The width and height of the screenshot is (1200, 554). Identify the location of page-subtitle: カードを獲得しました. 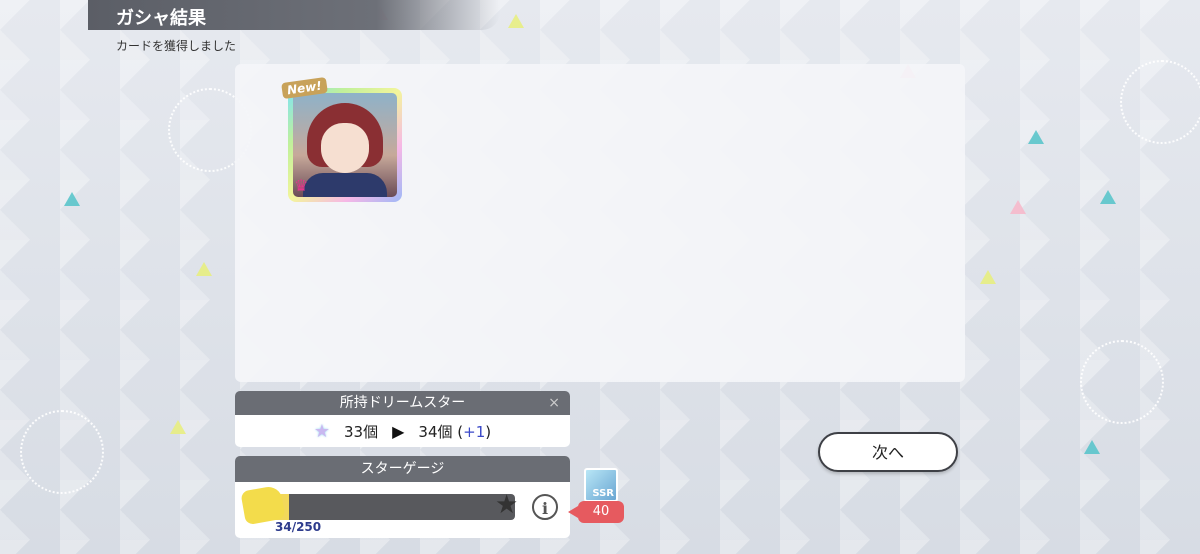
(176, 46).